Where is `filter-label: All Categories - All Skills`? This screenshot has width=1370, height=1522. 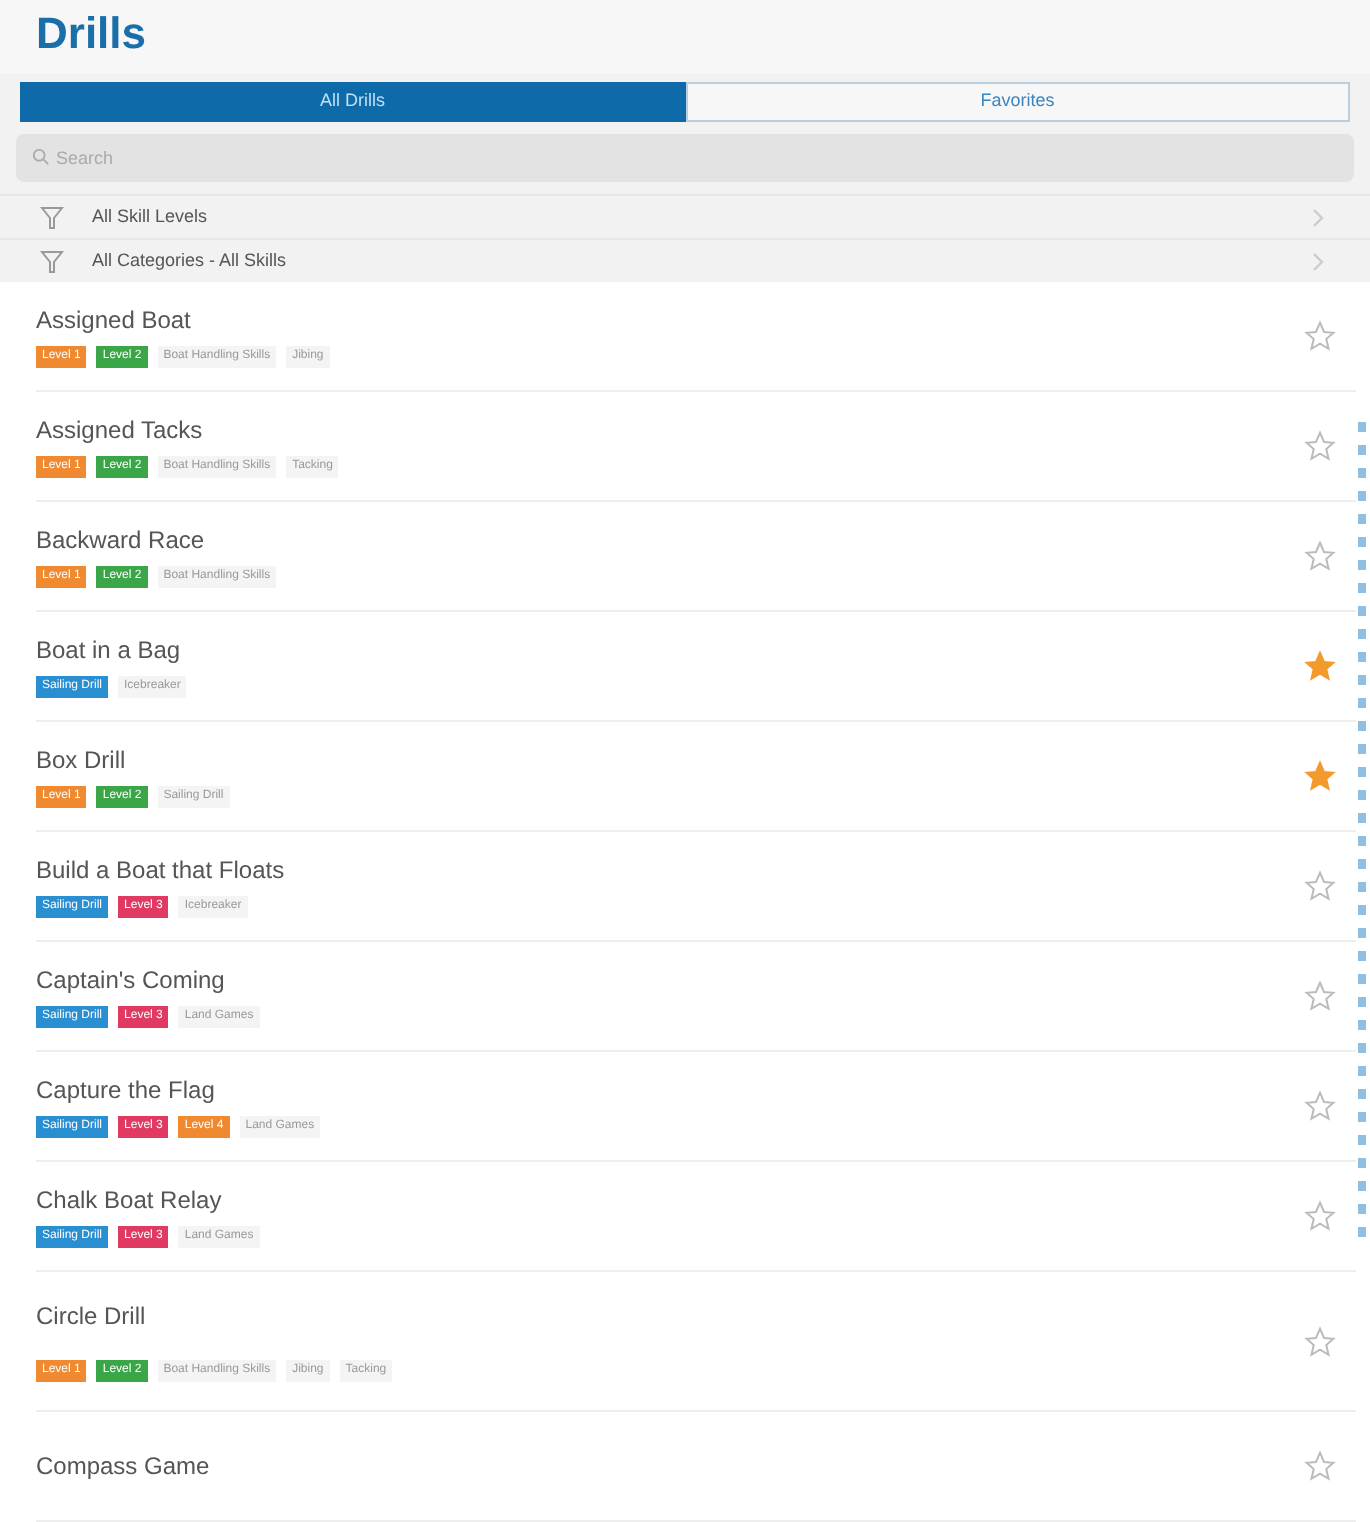 filter-label: All Categories - All Skills is located at coordinates (190, 260).